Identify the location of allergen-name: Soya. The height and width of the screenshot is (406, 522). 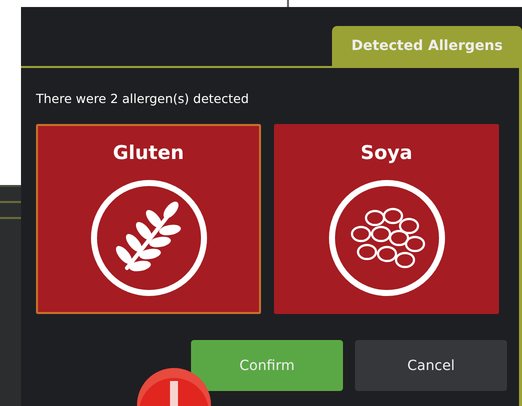
(386, 153).